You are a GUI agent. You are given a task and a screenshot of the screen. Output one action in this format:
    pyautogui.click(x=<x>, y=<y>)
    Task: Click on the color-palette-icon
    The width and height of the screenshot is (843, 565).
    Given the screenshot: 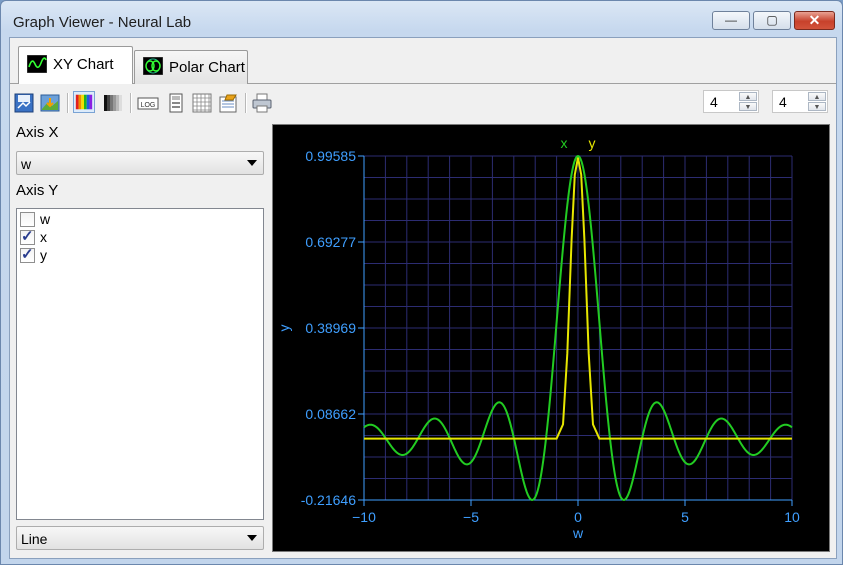 What is the action you would take?
    pyautogui.click(x=84, y=102)
    